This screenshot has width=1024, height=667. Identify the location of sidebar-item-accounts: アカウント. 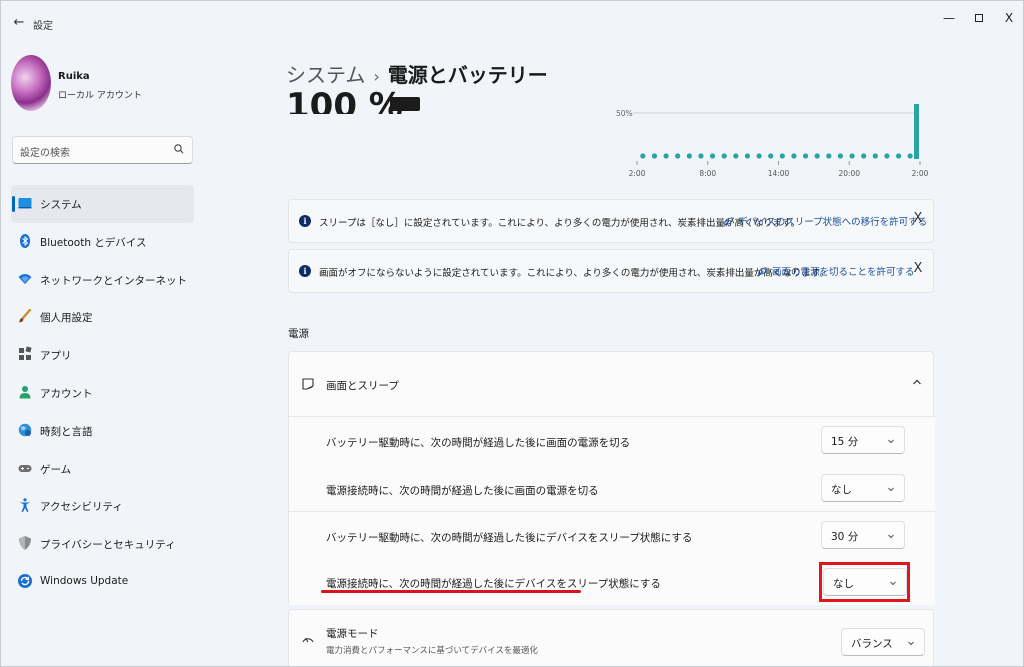
(102, 393).